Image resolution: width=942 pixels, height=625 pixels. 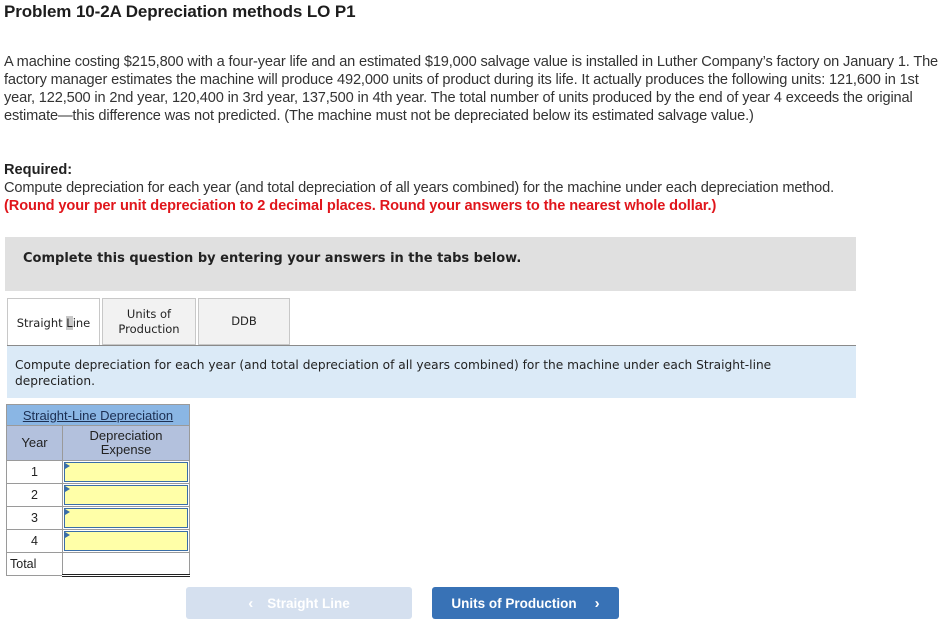 I want to click on required-label: Required:, so click(x=38, y=170).